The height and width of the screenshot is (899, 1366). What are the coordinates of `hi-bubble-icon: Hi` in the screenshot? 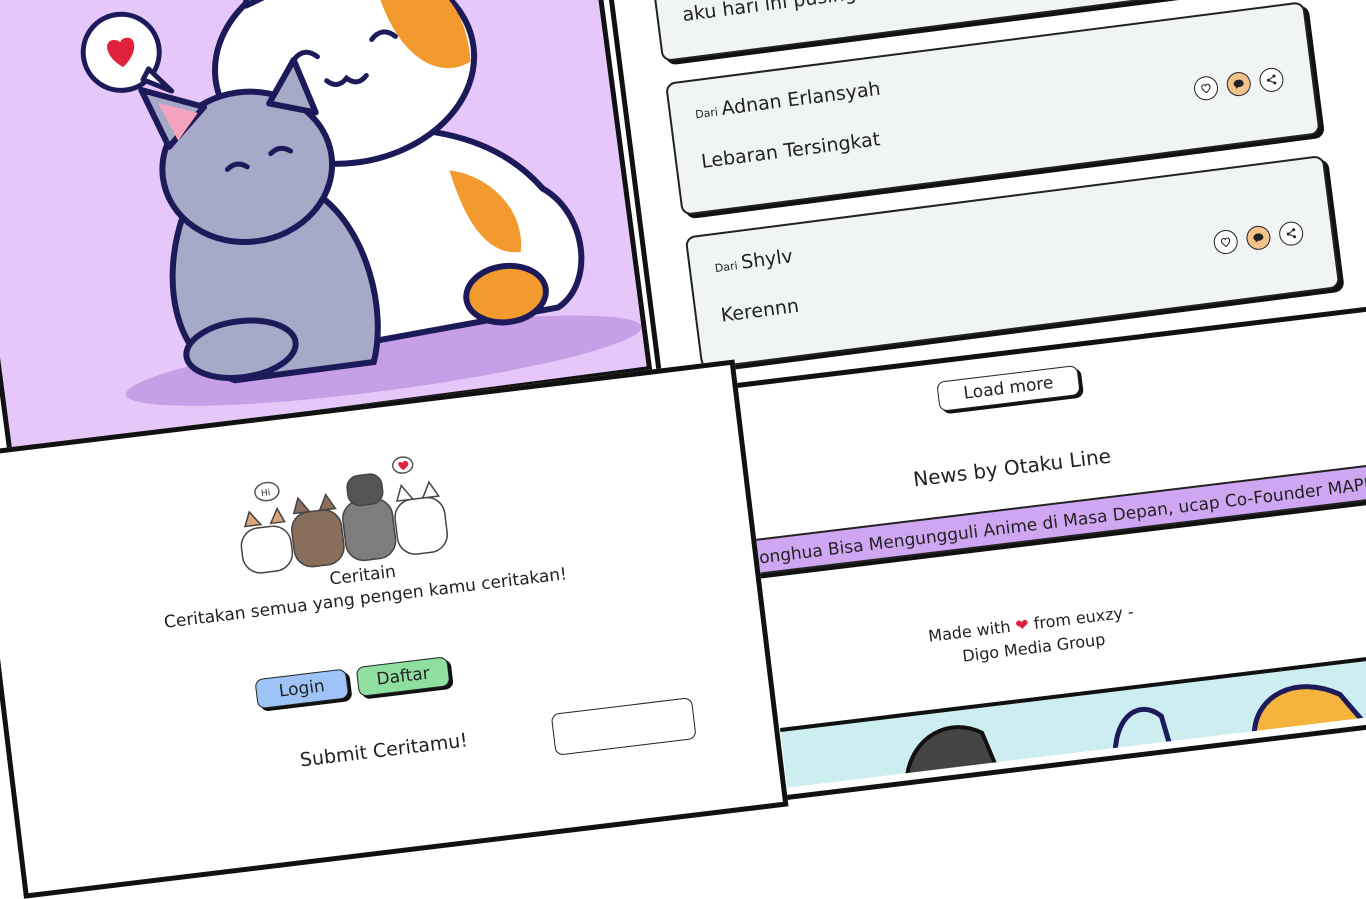 It's located at (267, 491).